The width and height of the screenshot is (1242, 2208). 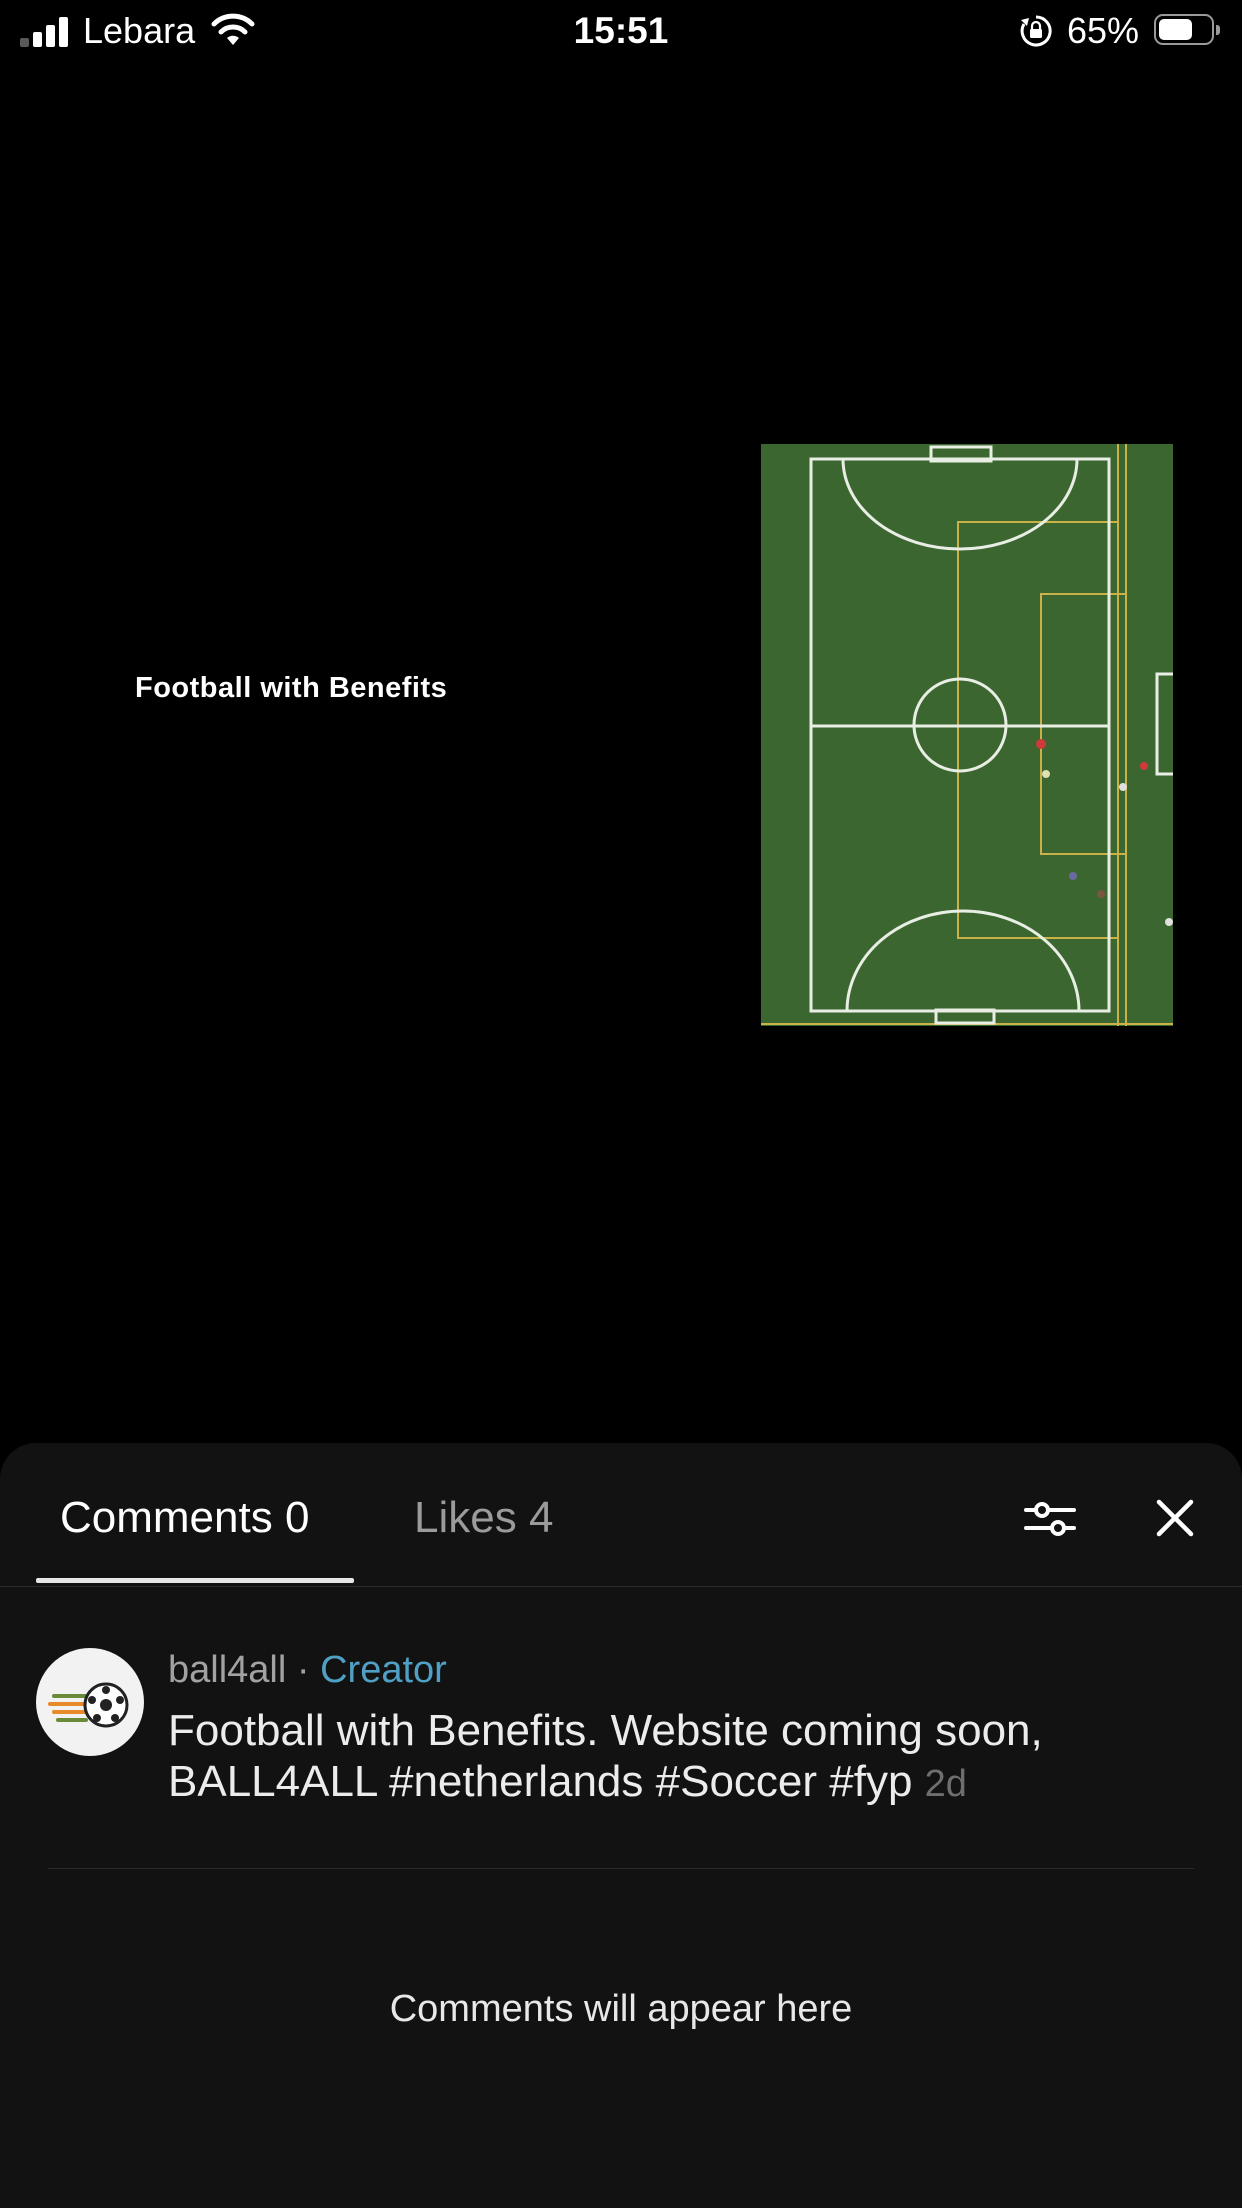 I want to click on comment-author-line: ball4all · Creator, so click(x=307, y=1670).